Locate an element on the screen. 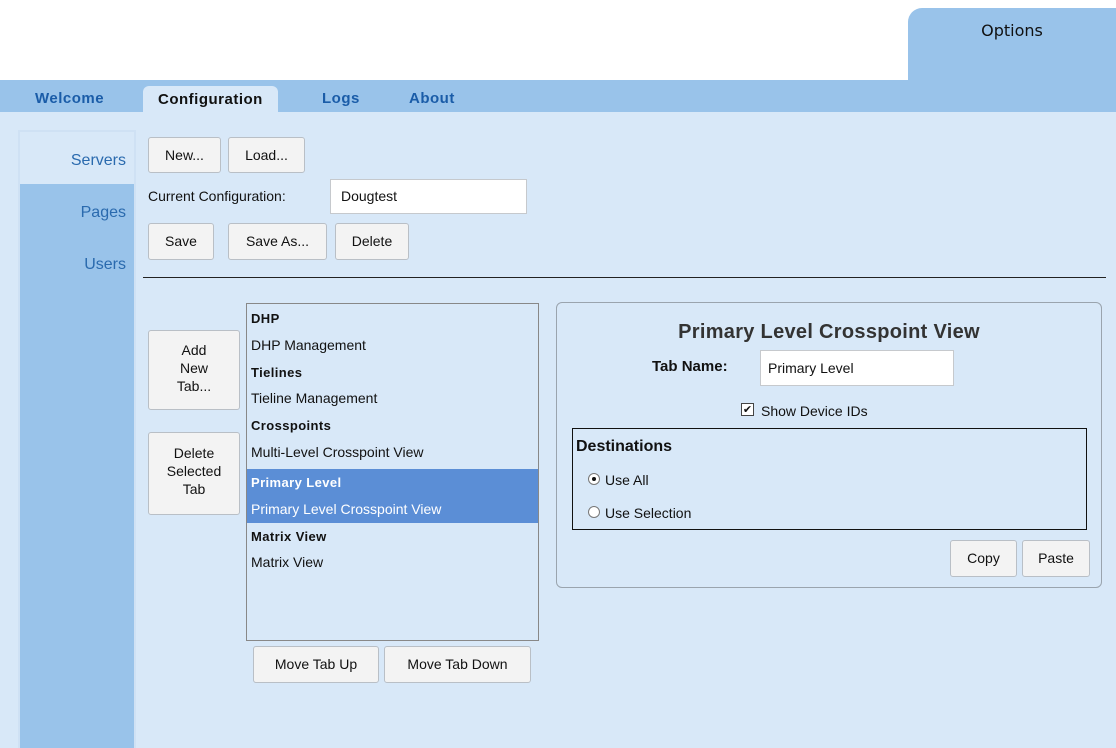 This screenshot has height=748, width=1116. use-all-radio is located at coordinates (594, 479).